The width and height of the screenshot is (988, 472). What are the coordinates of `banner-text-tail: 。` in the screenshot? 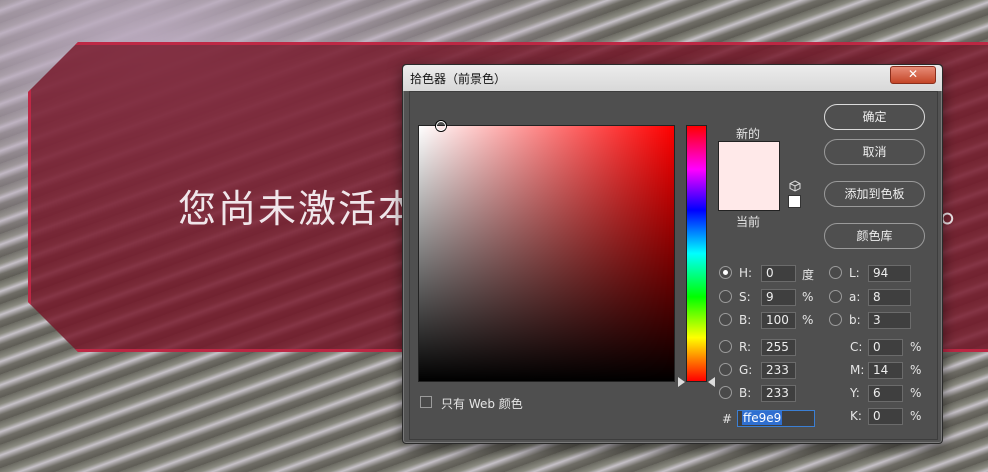 It's located at (959, 209).